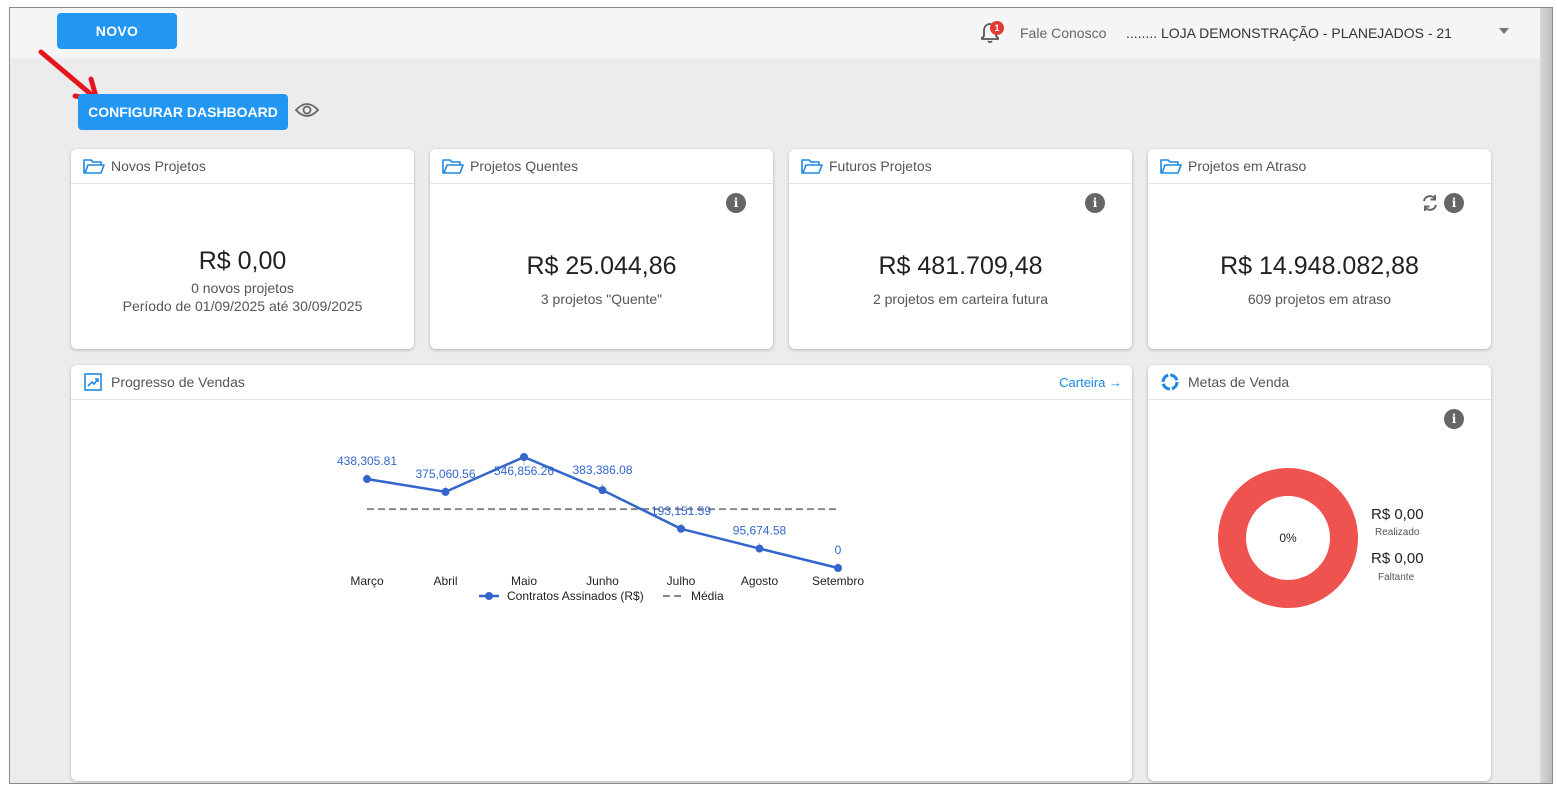  I want to click on remaining-label: Faltante, so click(1396, 577).